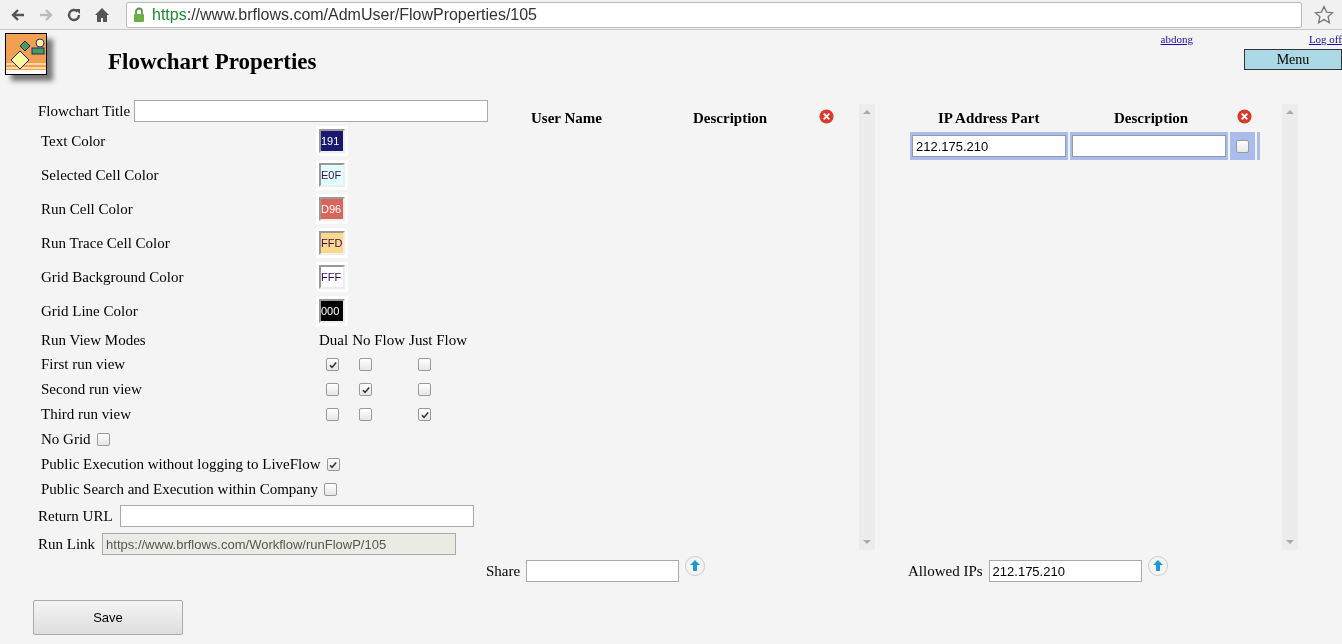  I want to click on reload-icon, so click(74, 14).